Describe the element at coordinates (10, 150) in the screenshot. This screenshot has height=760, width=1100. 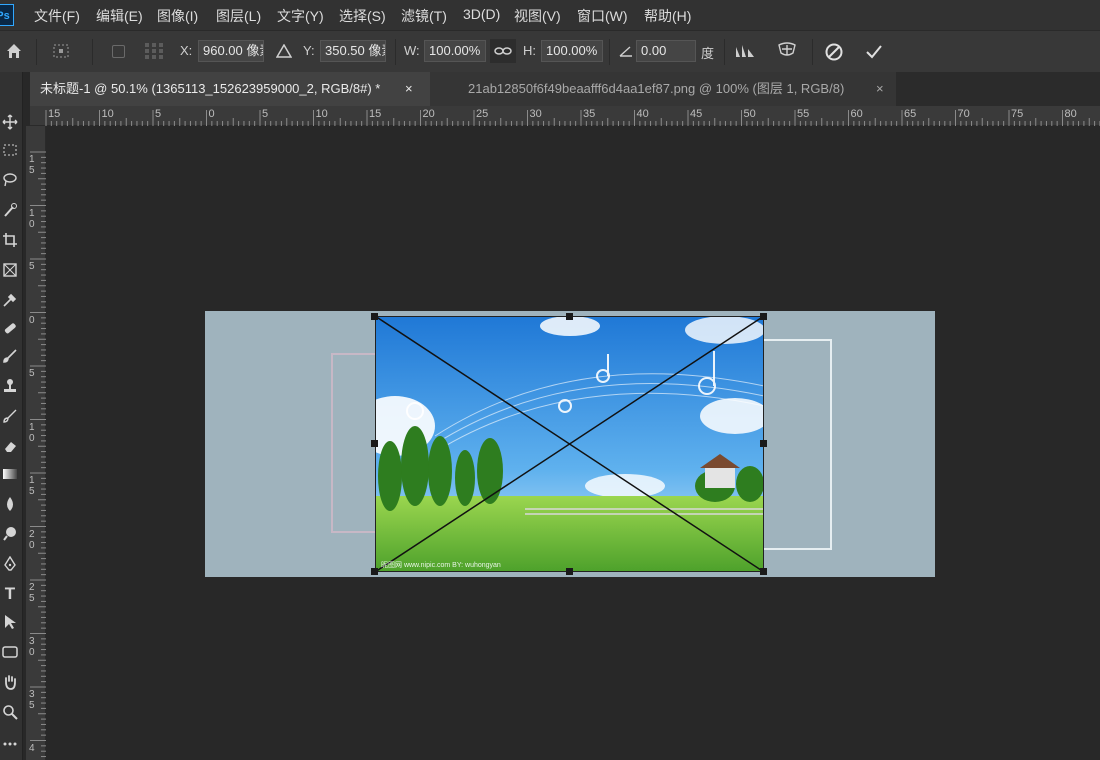
I see `marquee-tool-icon` at that location.